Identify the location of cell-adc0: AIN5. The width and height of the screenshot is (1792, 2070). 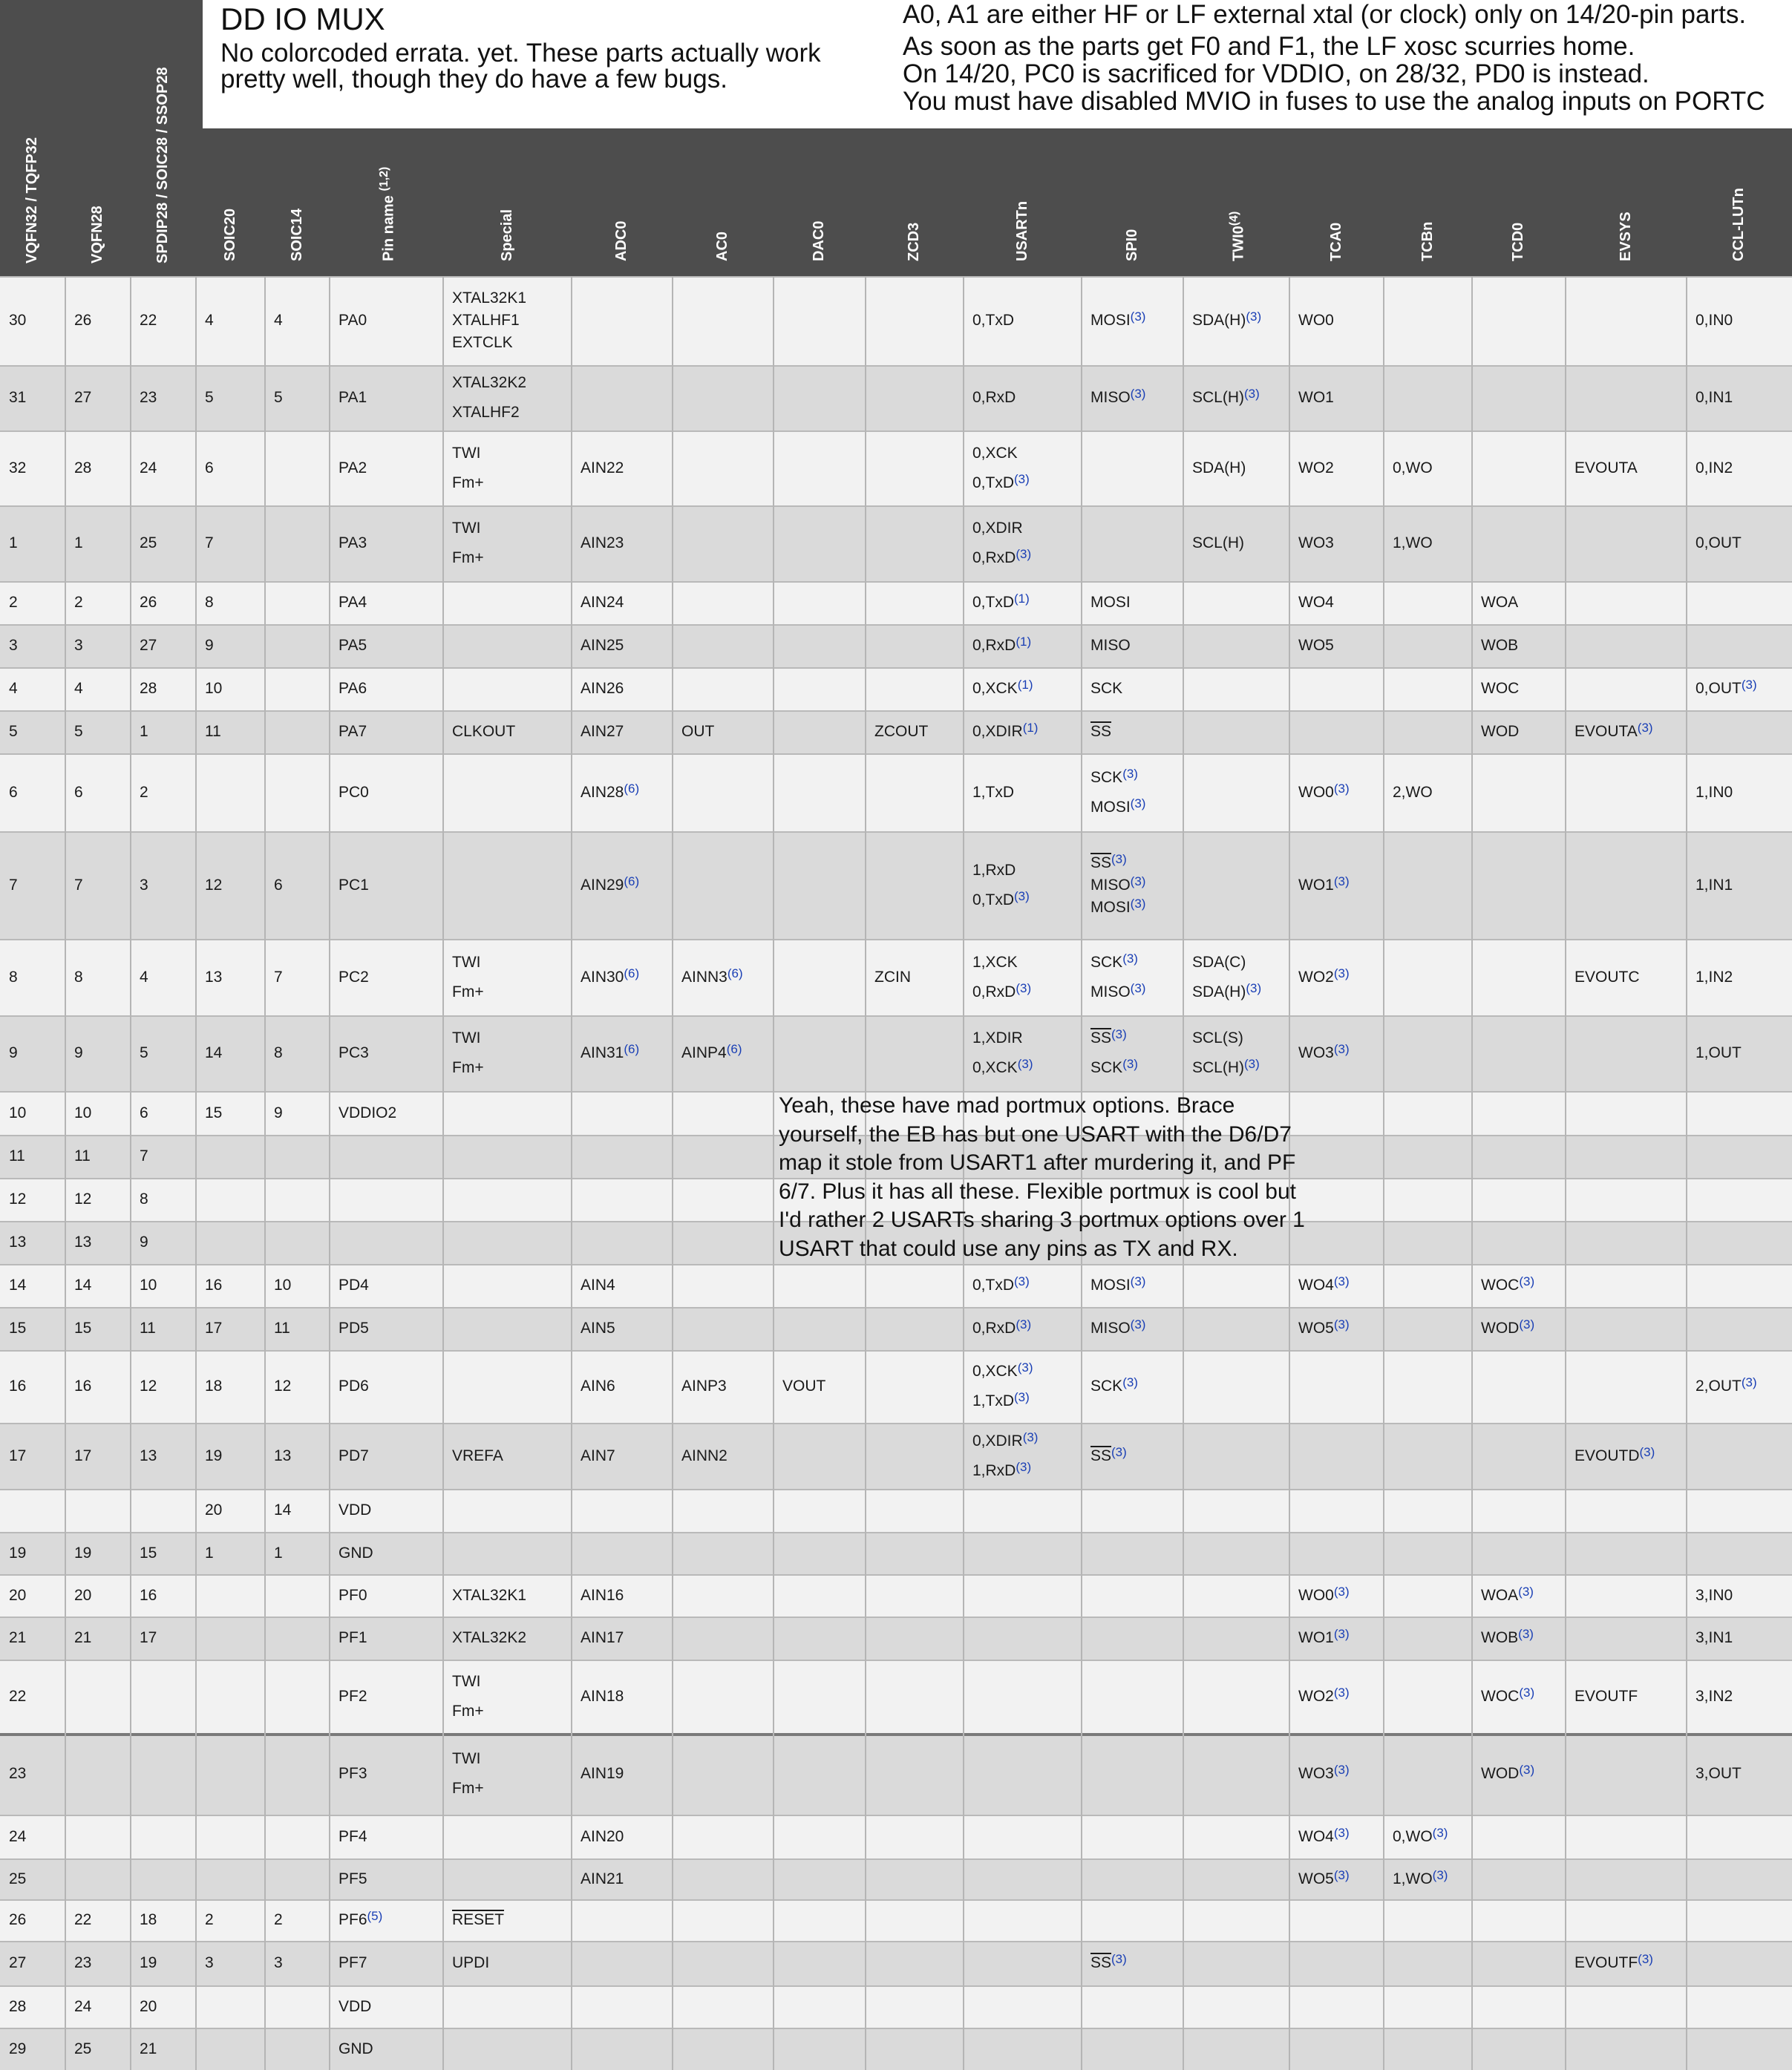
(598, 1329).